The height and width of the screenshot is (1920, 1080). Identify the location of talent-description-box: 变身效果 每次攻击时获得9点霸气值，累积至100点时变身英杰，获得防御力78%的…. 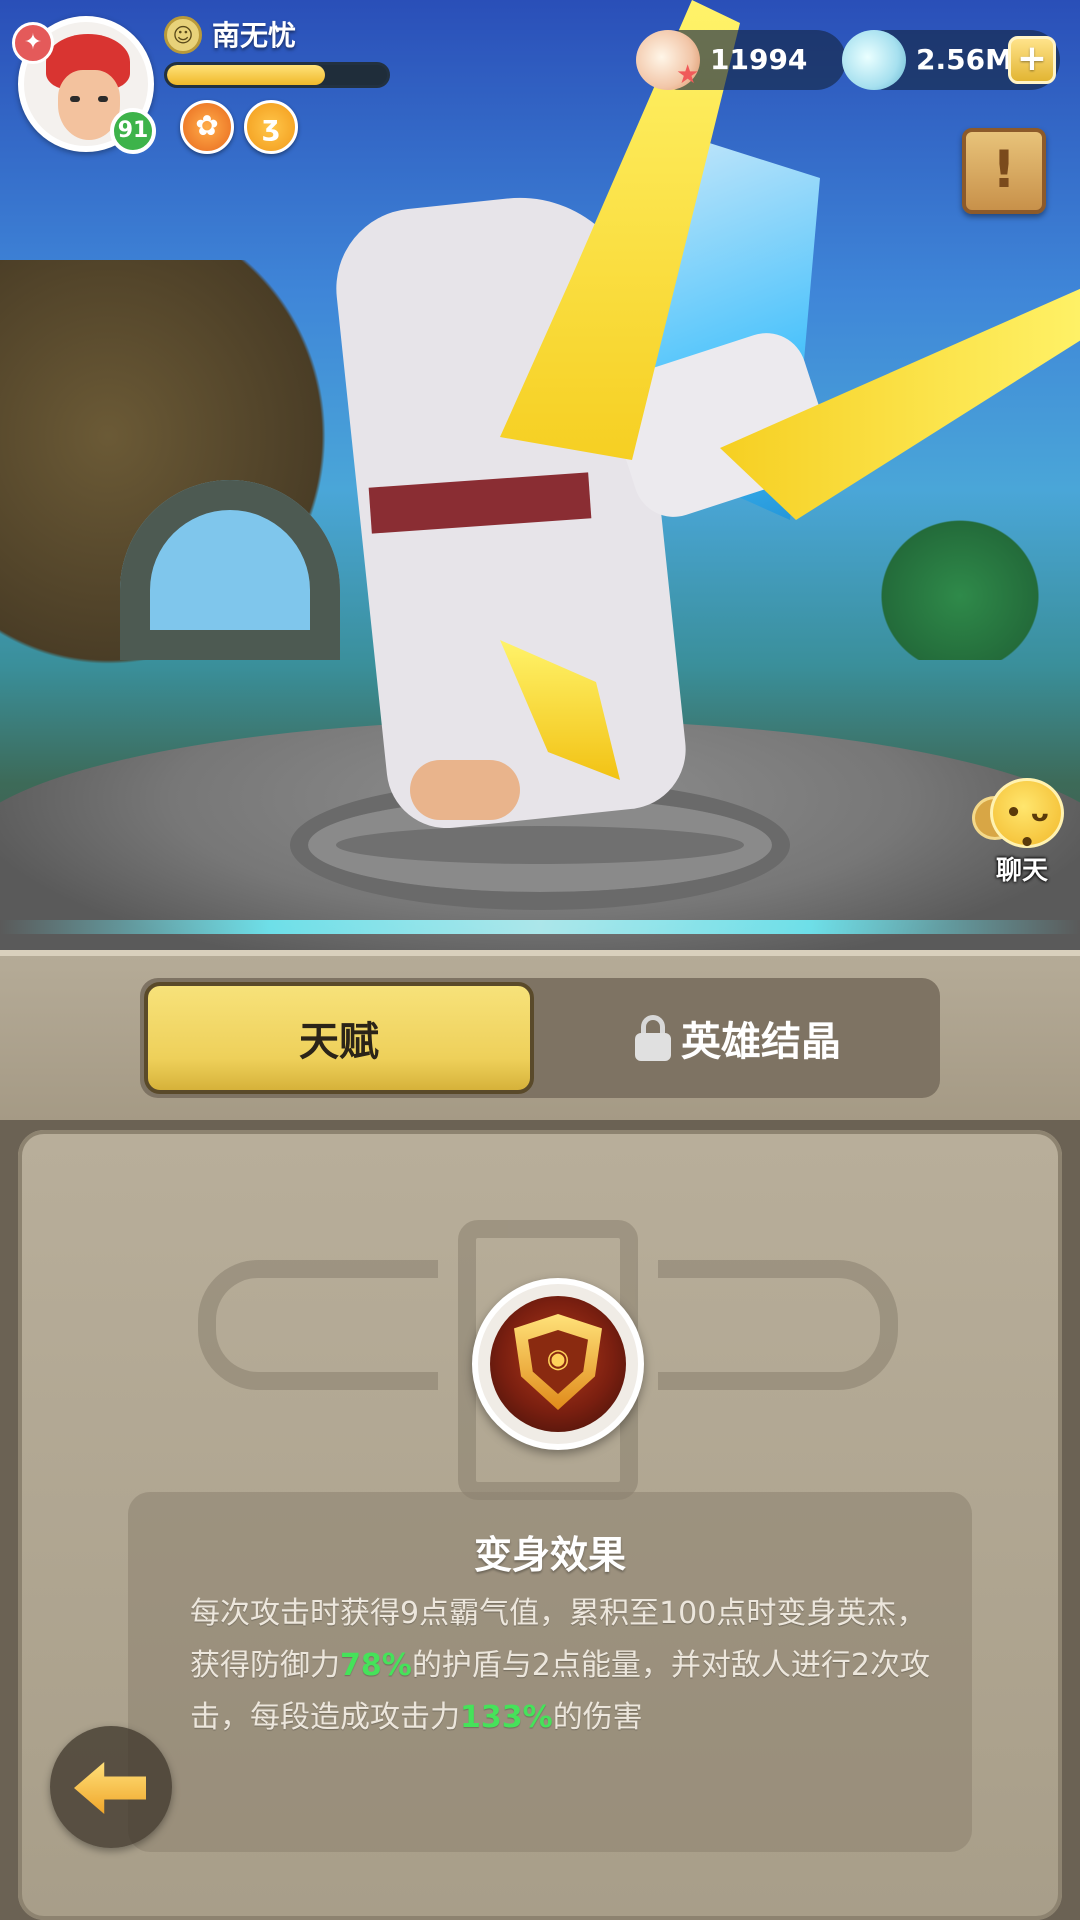
(550, 1672).